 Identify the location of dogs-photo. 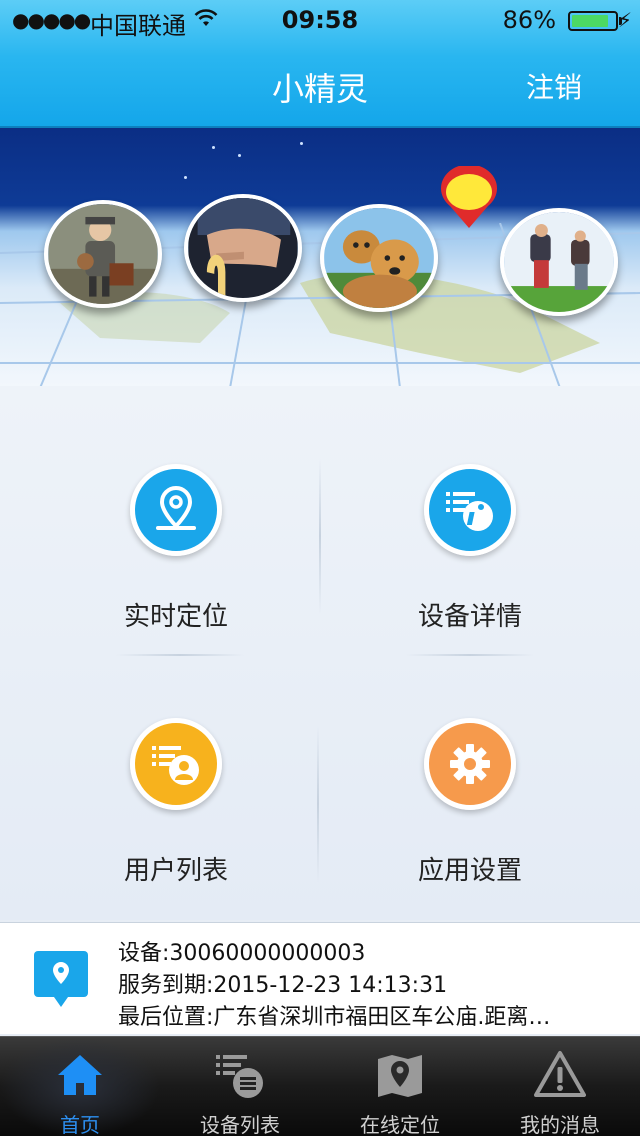
(379, 258).